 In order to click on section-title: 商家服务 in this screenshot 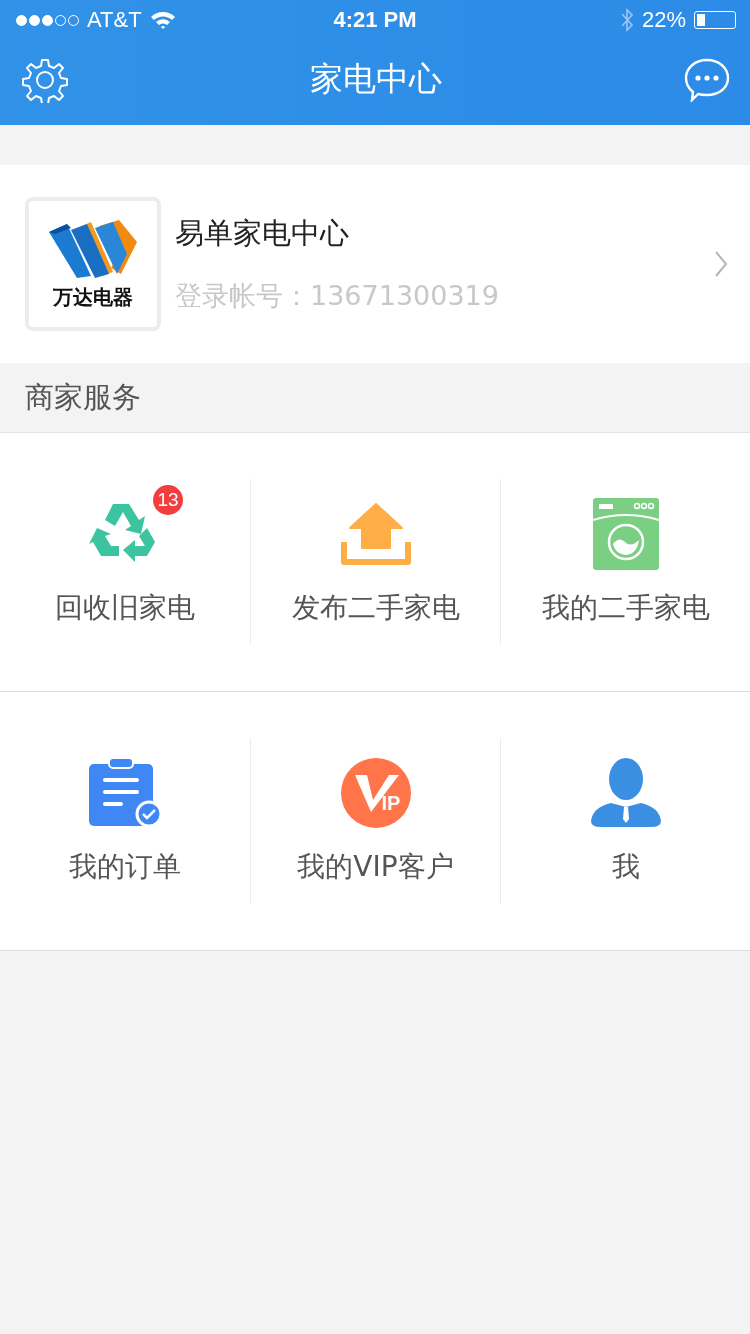, I will do `click(83, 397)`.